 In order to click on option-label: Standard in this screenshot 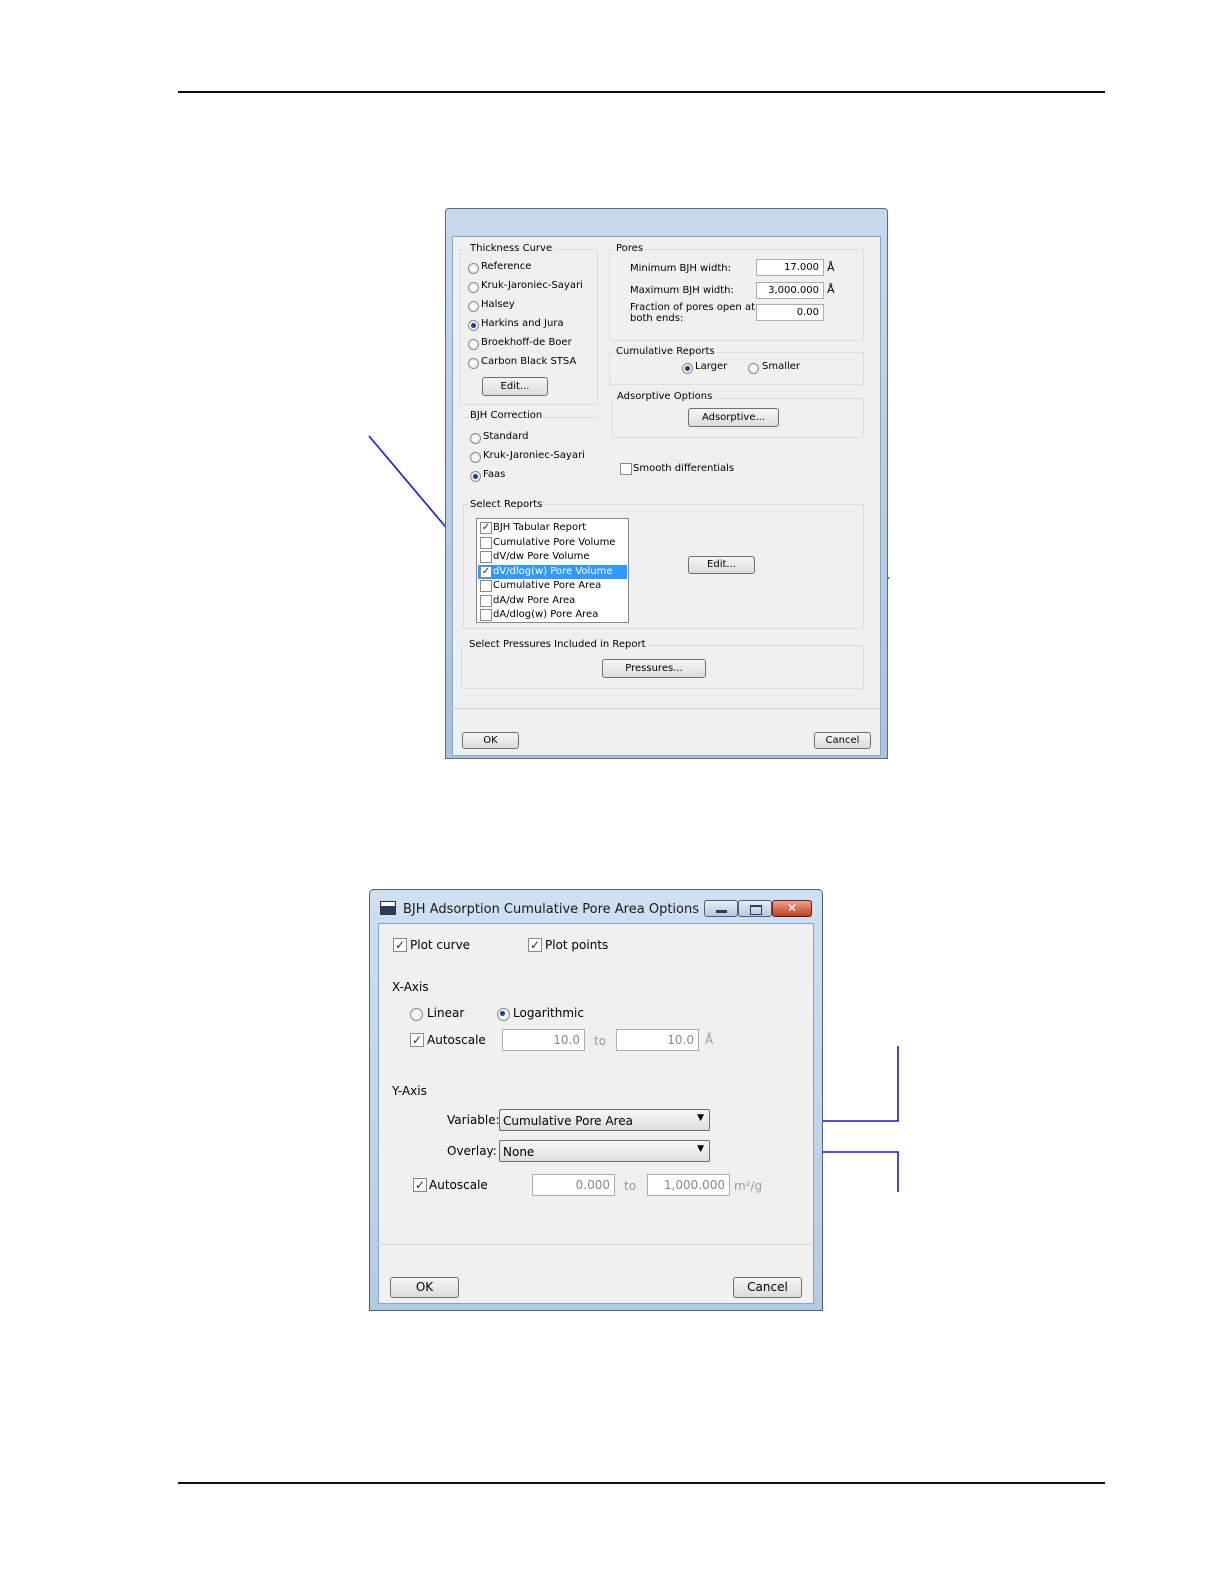, I will do `click(506, 436)`.